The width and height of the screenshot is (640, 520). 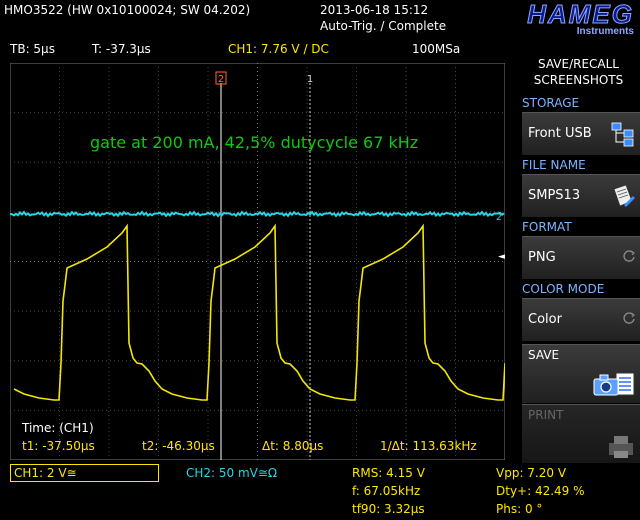 I want to click on measure-frequency: f: 67.05kHz, so click(x=386, y=491).